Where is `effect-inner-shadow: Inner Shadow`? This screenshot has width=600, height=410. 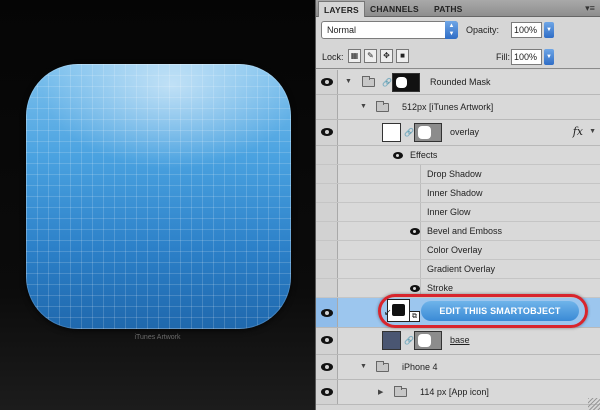 effect-inner-shadow: Inner Shadow is located at coordinates (458, 193).